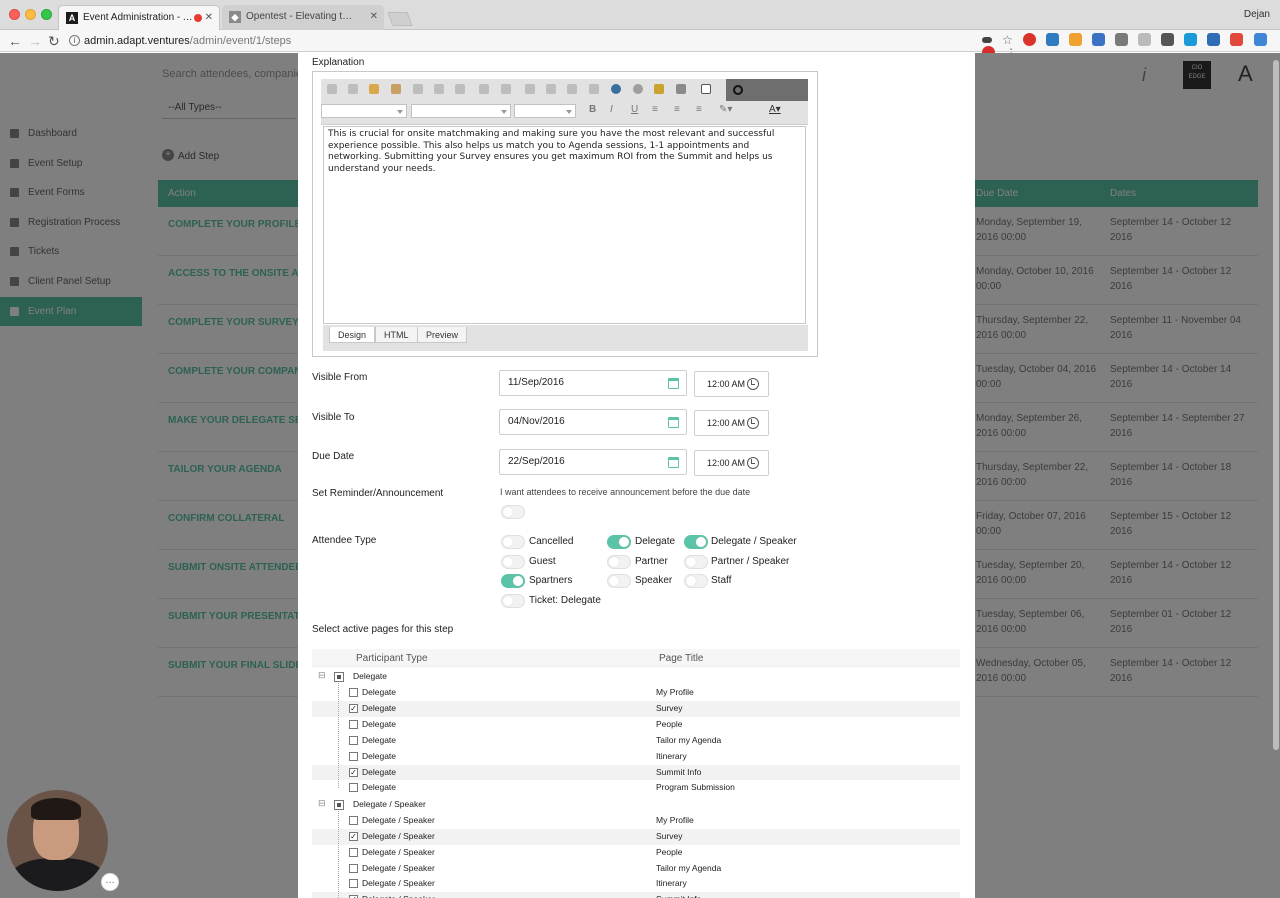 The image size is (1280, 898). Describe the element at coordinates (545, 111) in the screenshot. I see `font-size-select` at that location.